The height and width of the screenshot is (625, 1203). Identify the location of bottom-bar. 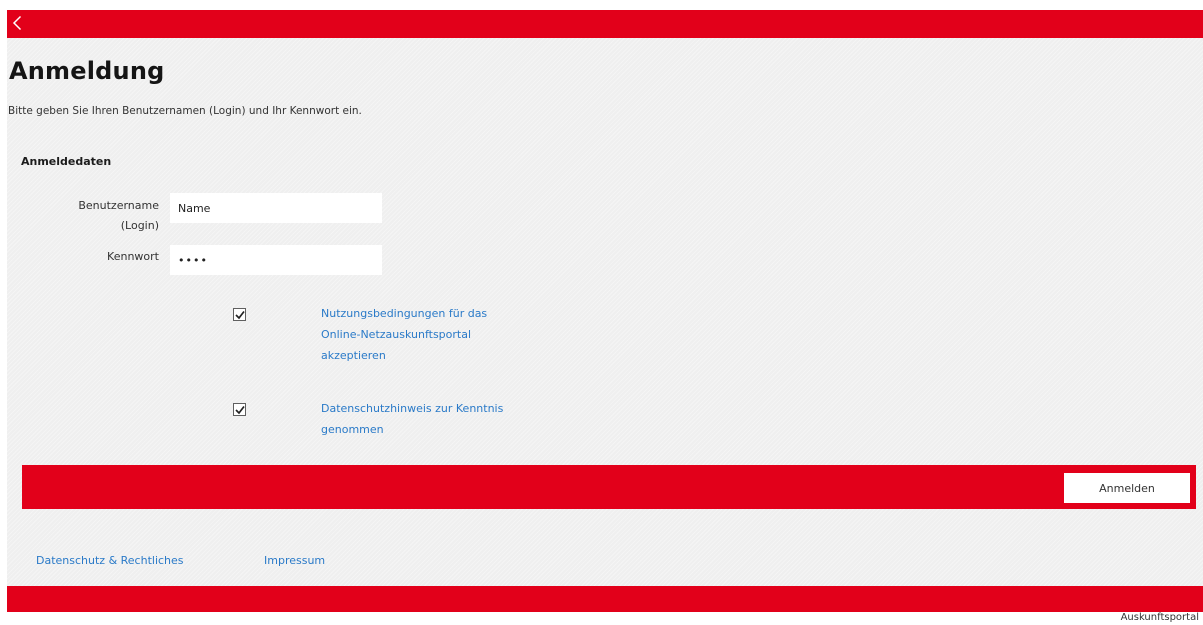
(605, 599).